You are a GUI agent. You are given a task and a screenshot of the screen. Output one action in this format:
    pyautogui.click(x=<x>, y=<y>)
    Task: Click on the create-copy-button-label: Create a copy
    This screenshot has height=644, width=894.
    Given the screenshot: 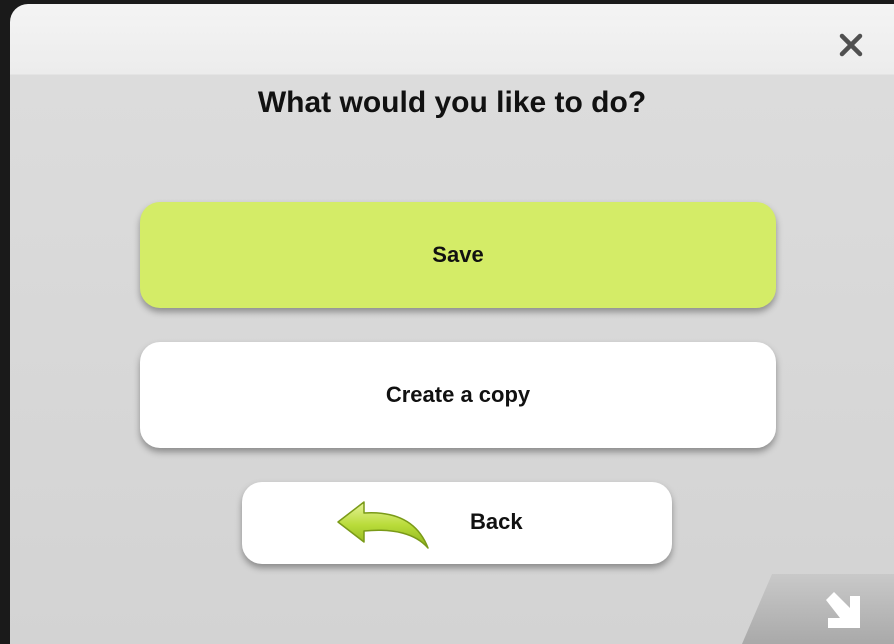 What is the action you would take?
    pyautogui.click(x=458, y=394)
    